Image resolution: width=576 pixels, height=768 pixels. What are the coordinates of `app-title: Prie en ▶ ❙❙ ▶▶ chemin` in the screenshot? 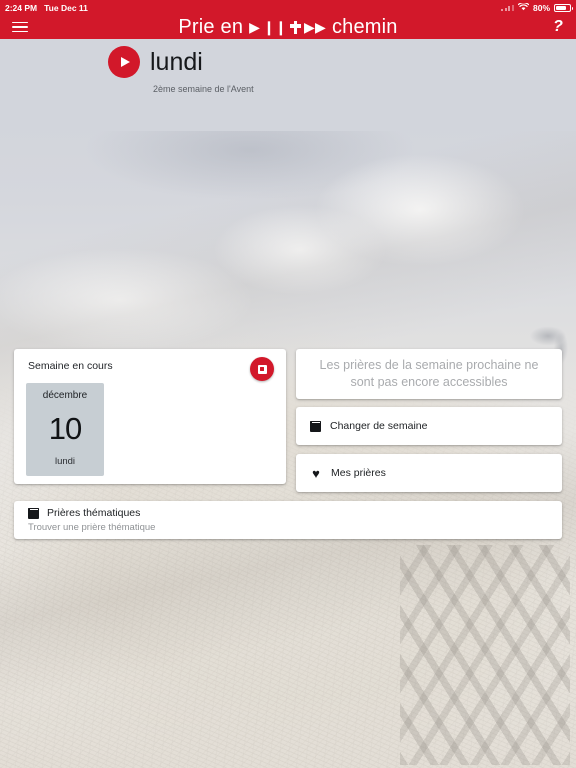 It's located at (288, 27).